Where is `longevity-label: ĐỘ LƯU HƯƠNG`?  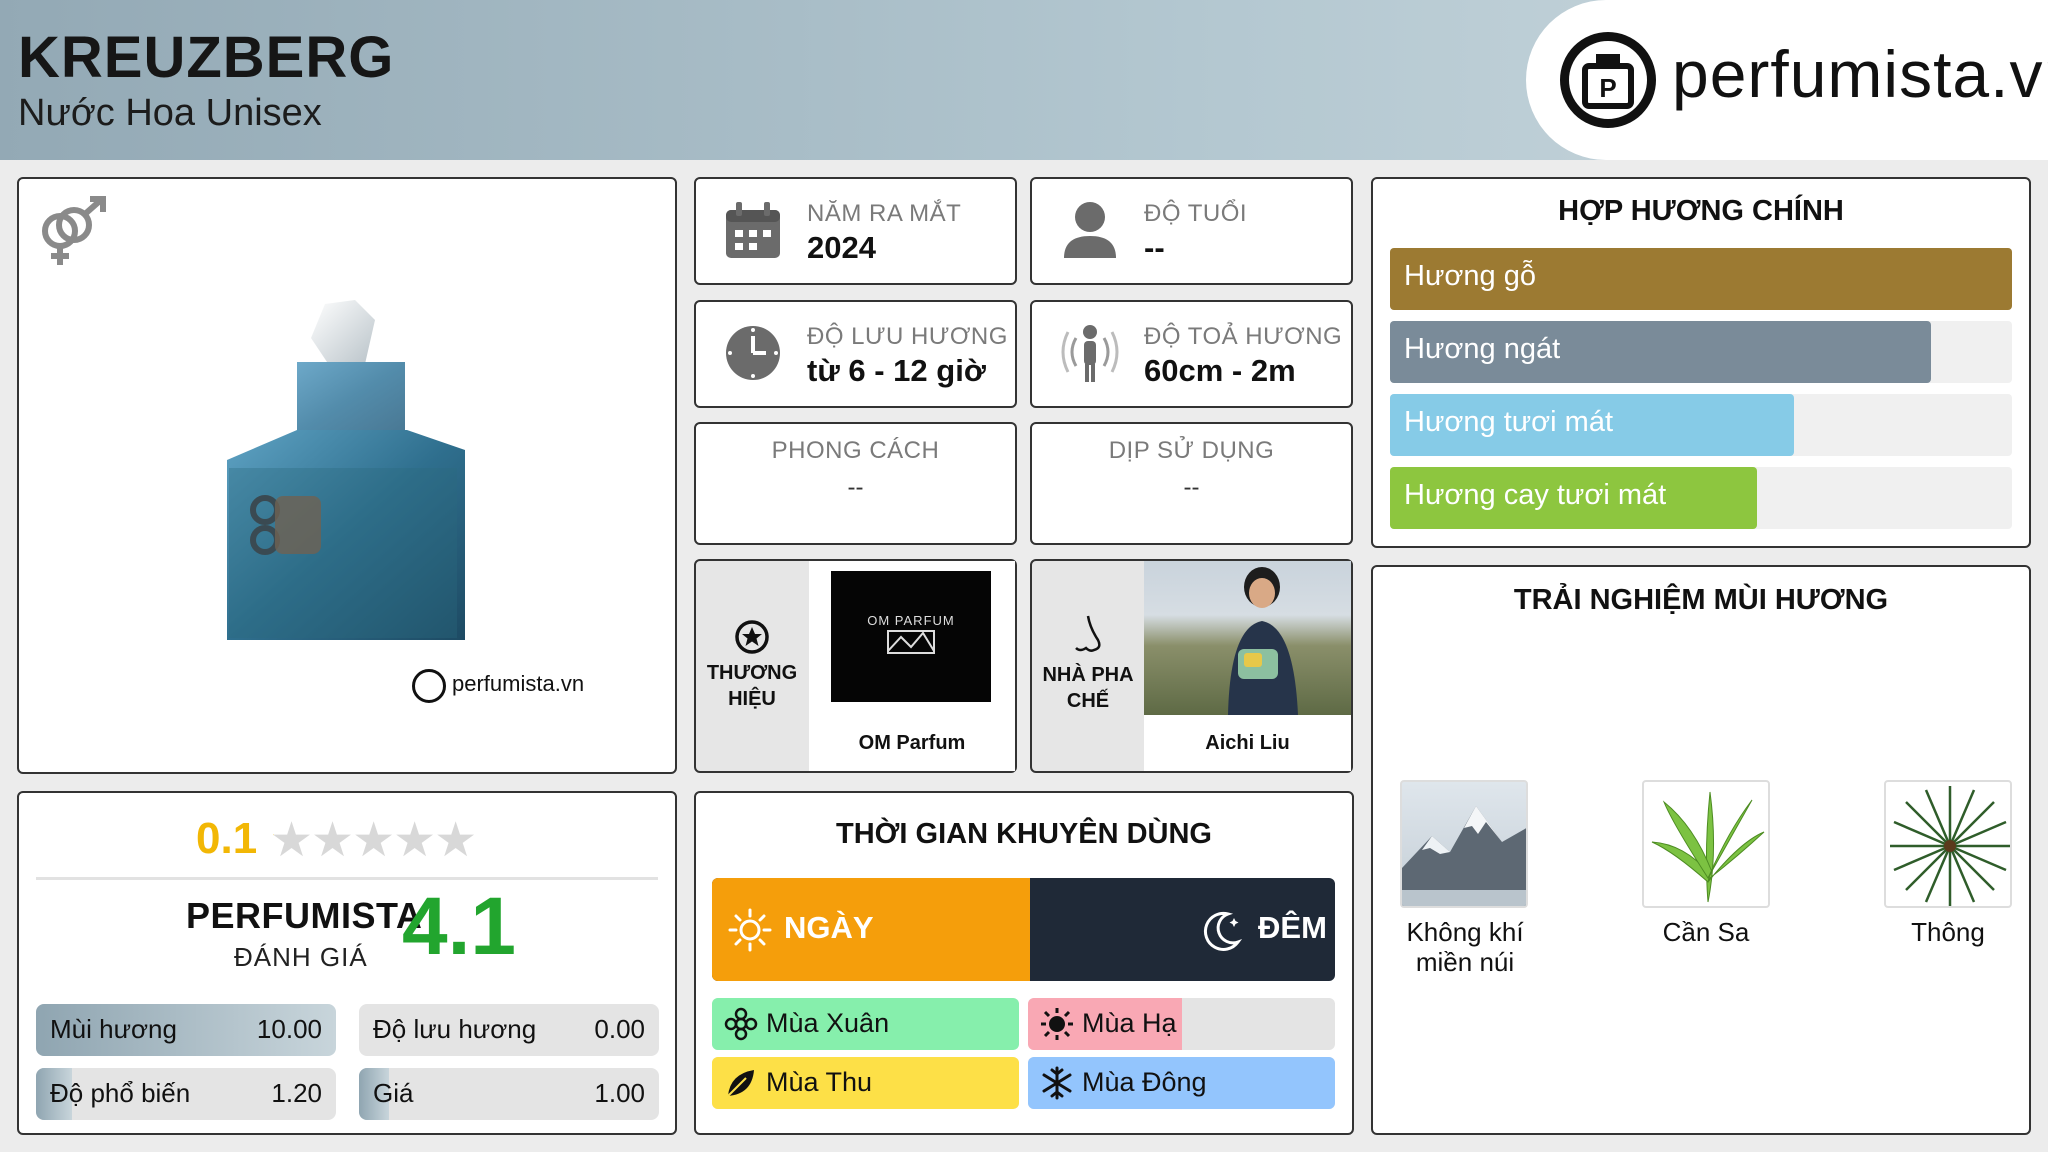 longevity-label: ĐỘ LƯU HƯƠNG is located at coordinates (907, 336).